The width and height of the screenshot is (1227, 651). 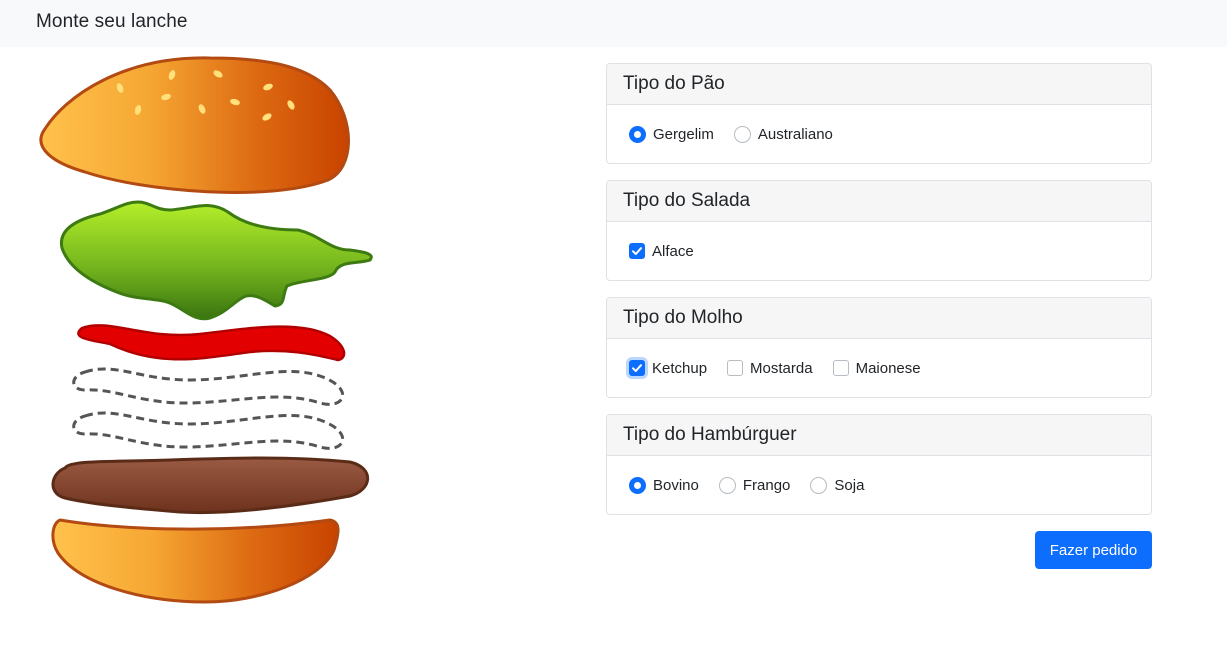 I want to click on checkbox-ketchup-label: Ketchup, so click(x=679, y=368).